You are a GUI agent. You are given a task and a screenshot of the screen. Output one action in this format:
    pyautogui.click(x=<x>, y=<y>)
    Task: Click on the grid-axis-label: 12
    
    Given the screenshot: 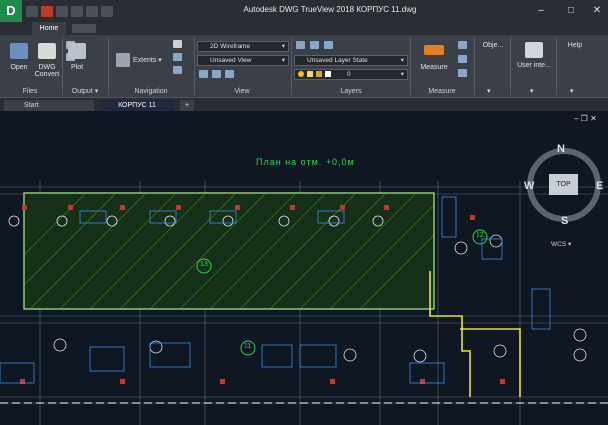 What is the action you would take?
    pyautogui.click(x=480, y=235)
    